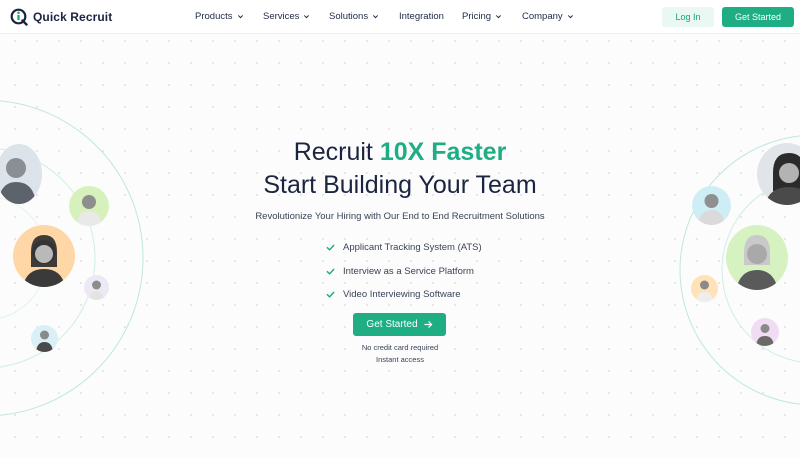 The width and height of the screenshot is (800, 458). I want to click on feature-item: Applicant Tracking System (ATS), so click(404, 248).